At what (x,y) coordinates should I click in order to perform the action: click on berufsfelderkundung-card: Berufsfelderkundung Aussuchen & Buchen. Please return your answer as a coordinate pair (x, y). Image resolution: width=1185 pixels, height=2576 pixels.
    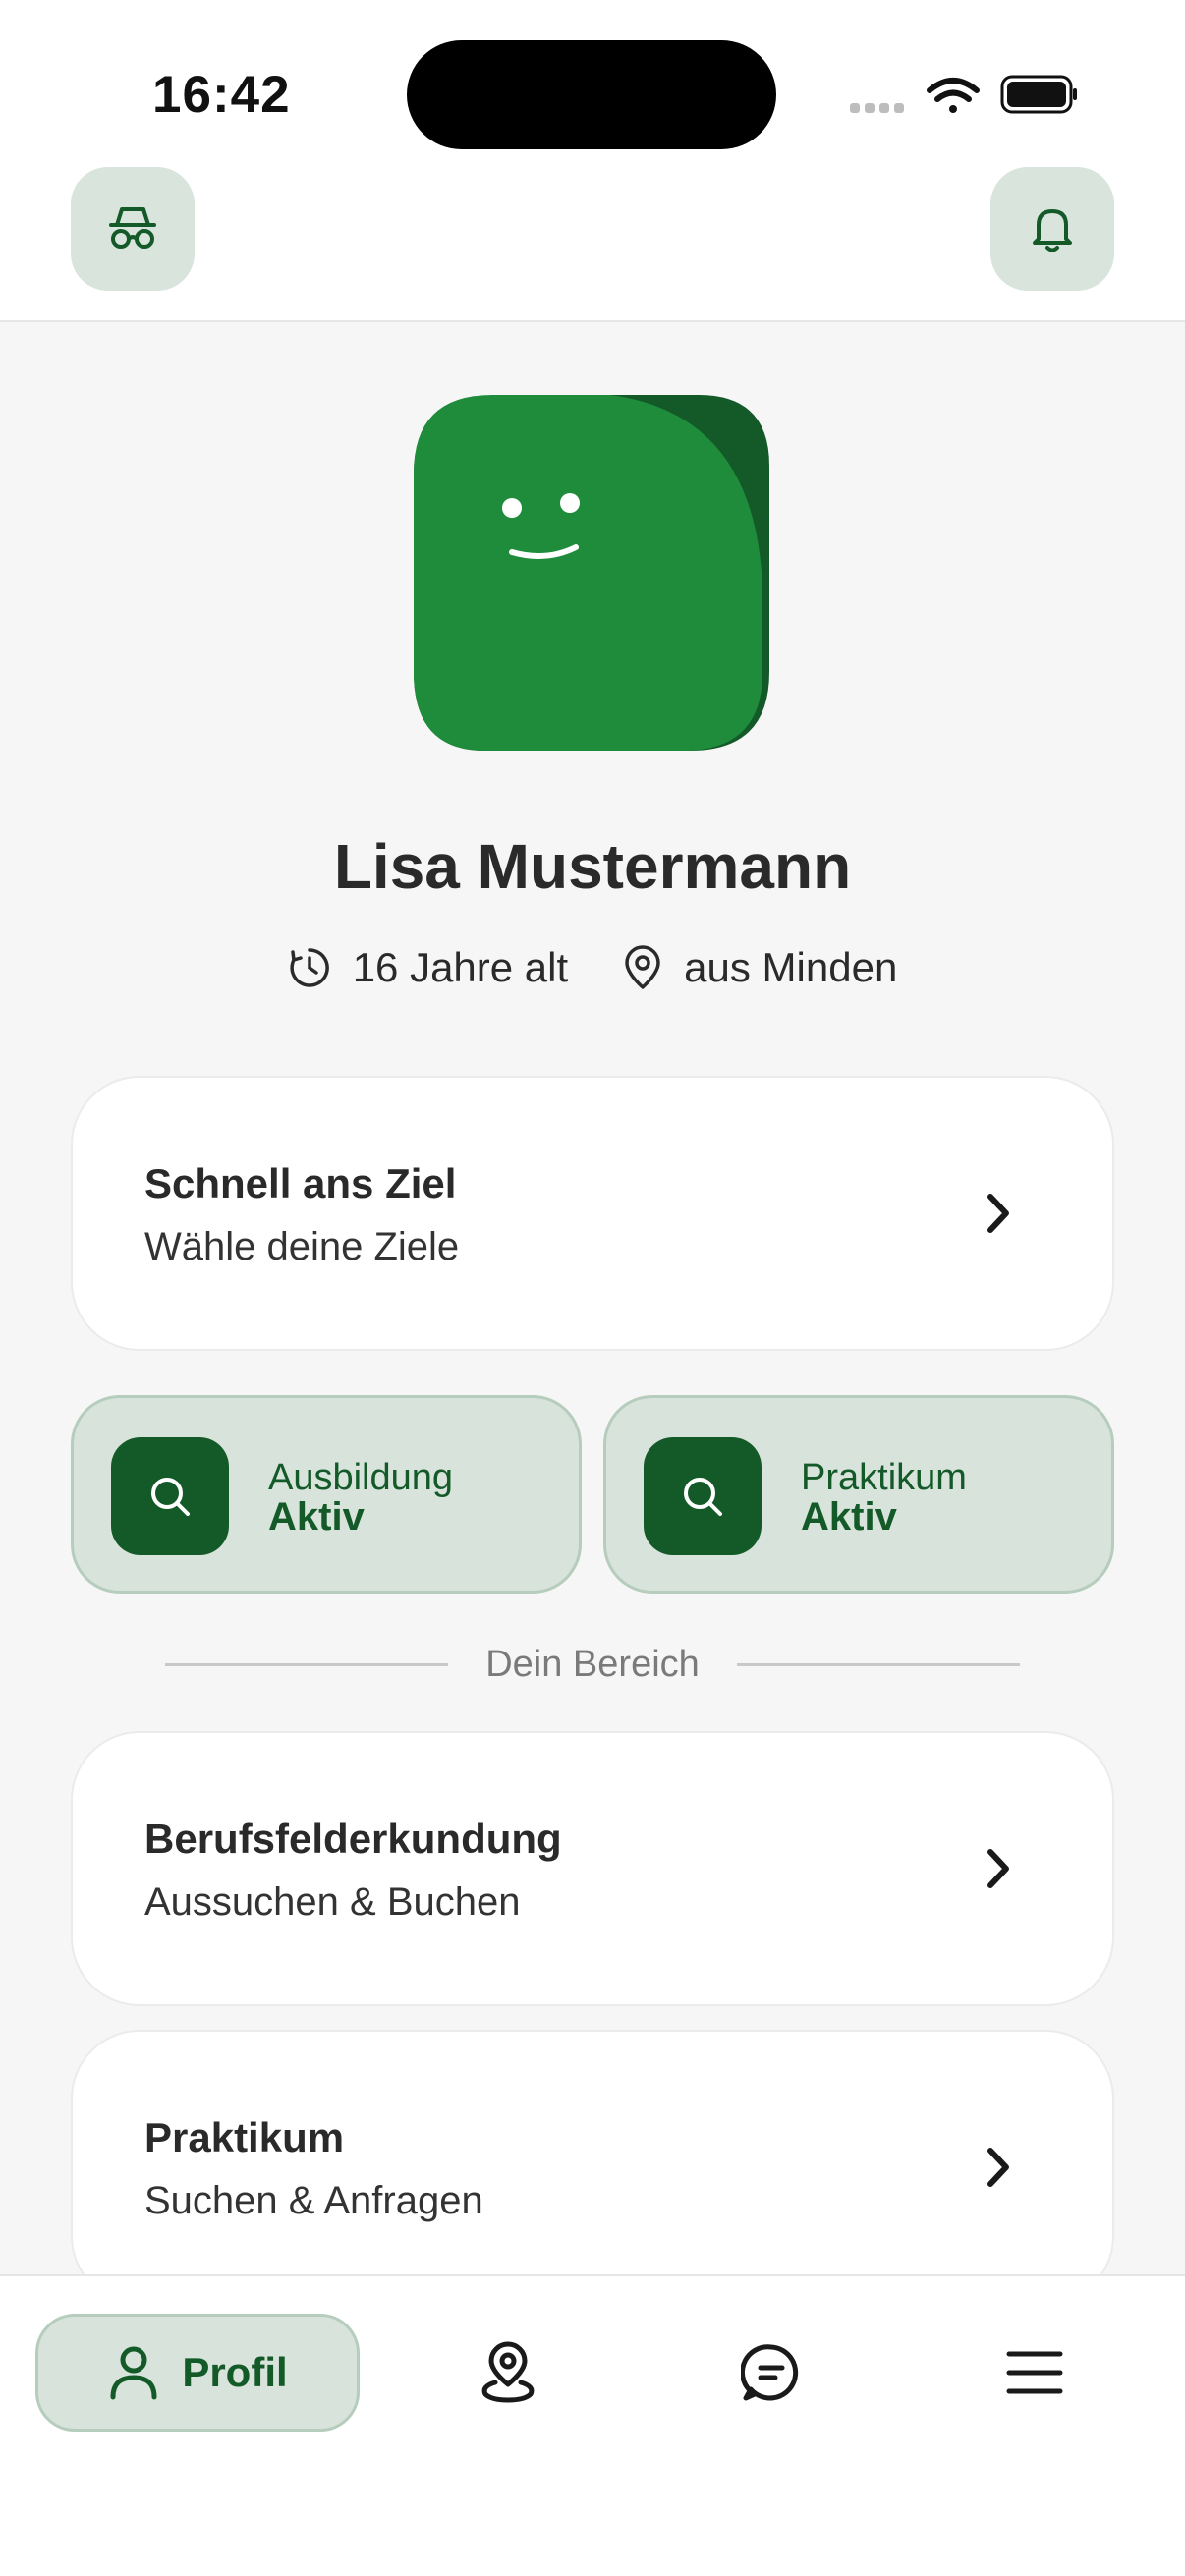
    Looking at the image, I should click on (592, 1868).